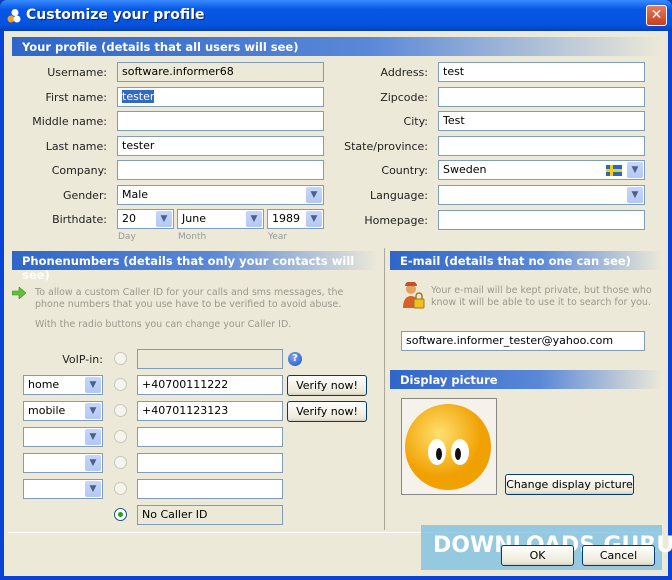 The height and width of the screenshot is (580, 672). Describe the element at coordinates (220, 195) in the screenshot. I see `gender-select: Male ▼` at that location.